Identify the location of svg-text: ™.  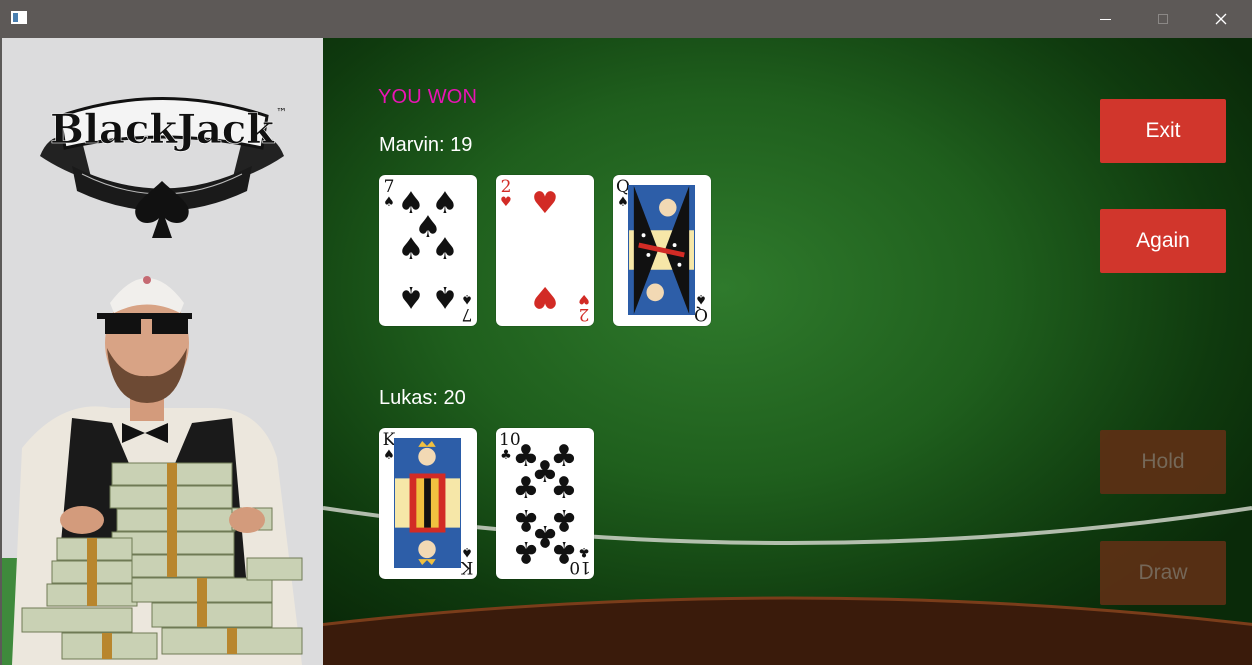
(281, 112).